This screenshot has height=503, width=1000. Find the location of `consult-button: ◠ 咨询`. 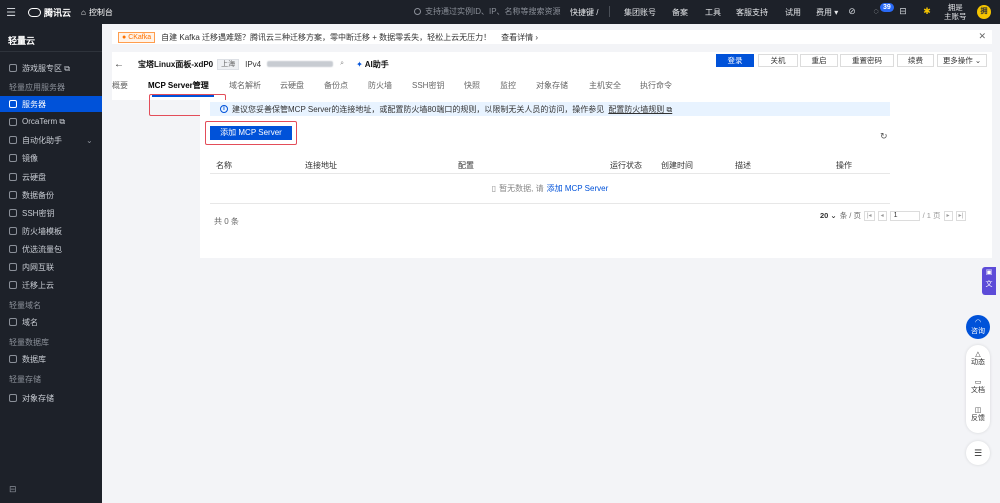

consult-button: ◠ 咨询 is located at coordinates (978, 327).